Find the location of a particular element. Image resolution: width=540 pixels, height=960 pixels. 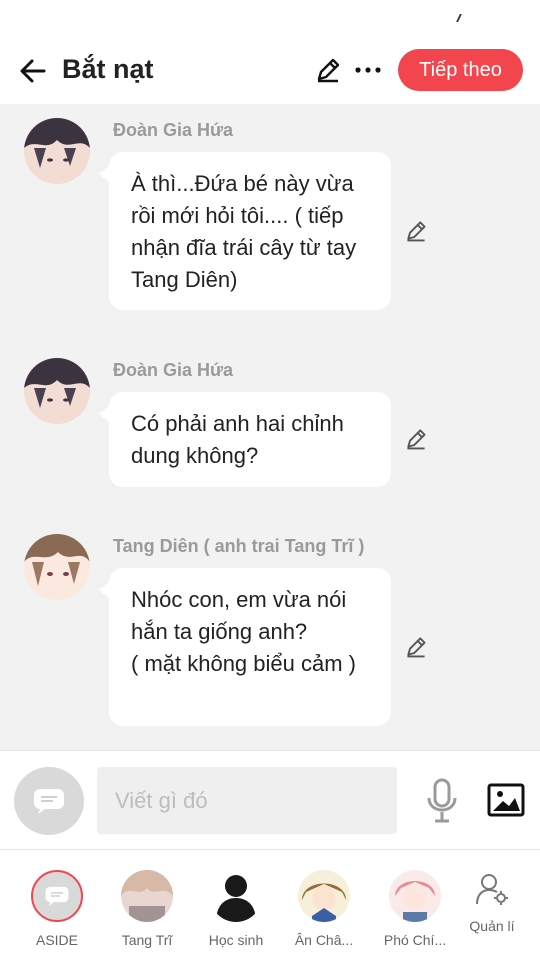

character-name: ASIDE is located at coordinates (56, 940).